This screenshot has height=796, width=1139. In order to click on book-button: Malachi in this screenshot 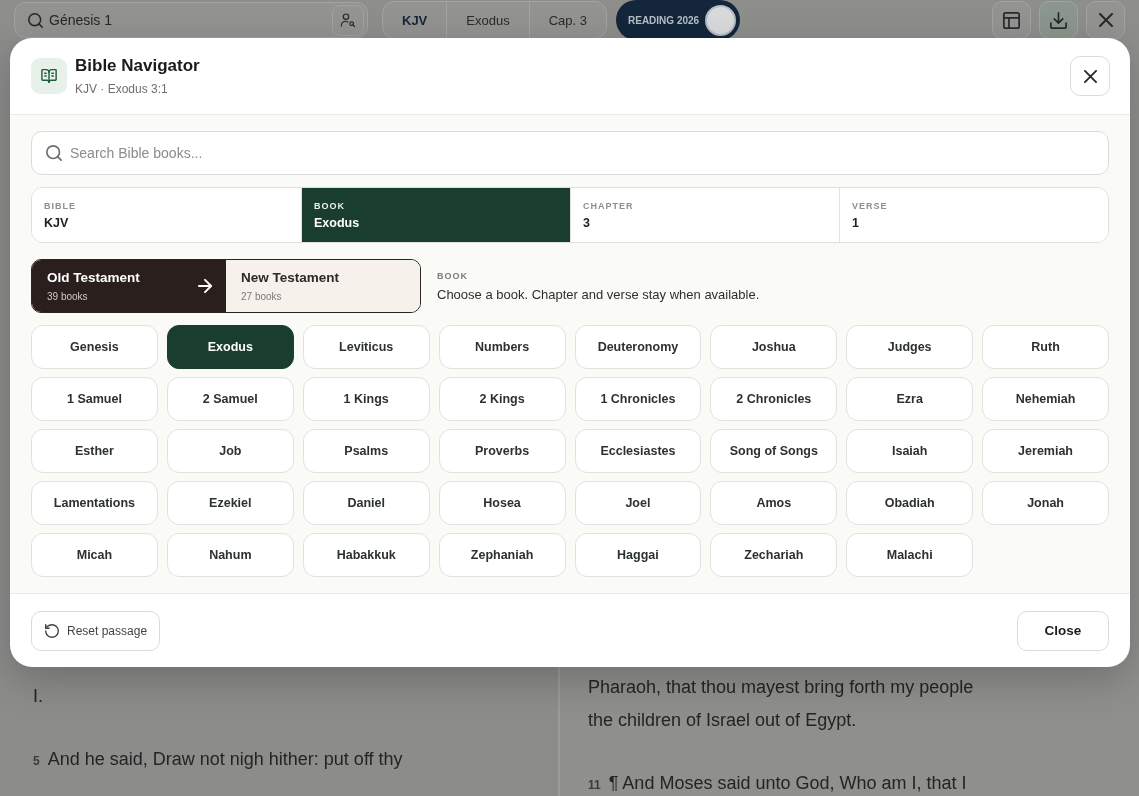, I will do `click(910, 555)`.